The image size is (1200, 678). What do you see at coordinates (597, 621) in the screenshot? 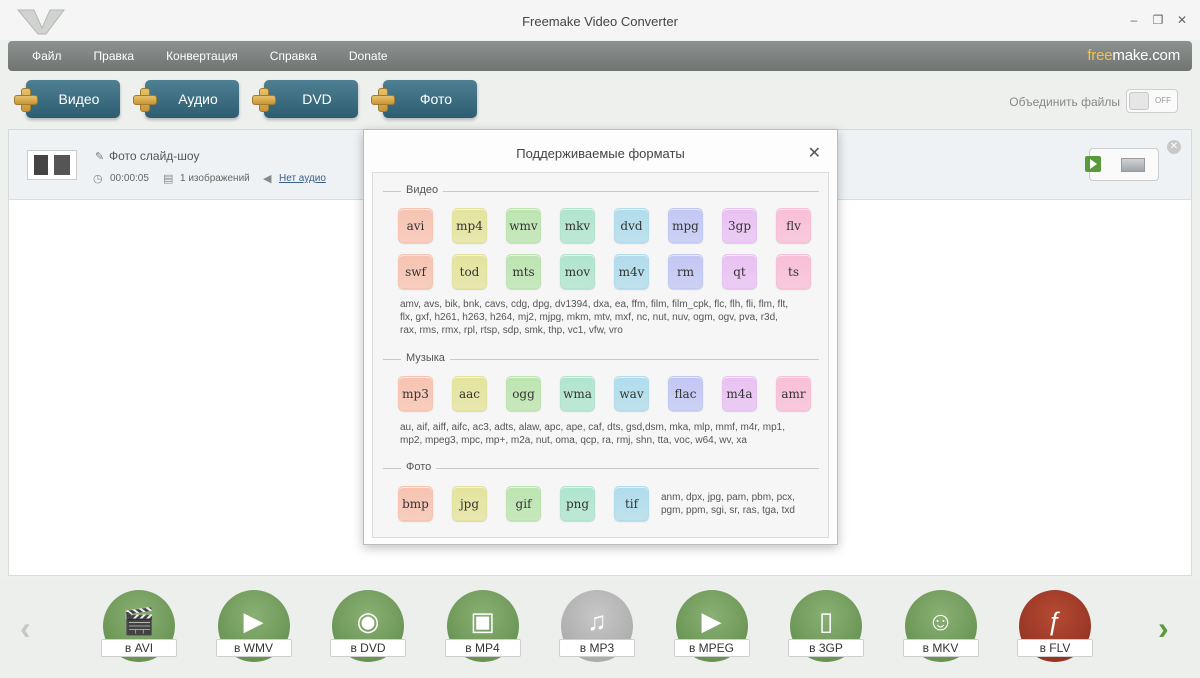
I see `headphones-icon: ♫` at bounding box center [597, 621].